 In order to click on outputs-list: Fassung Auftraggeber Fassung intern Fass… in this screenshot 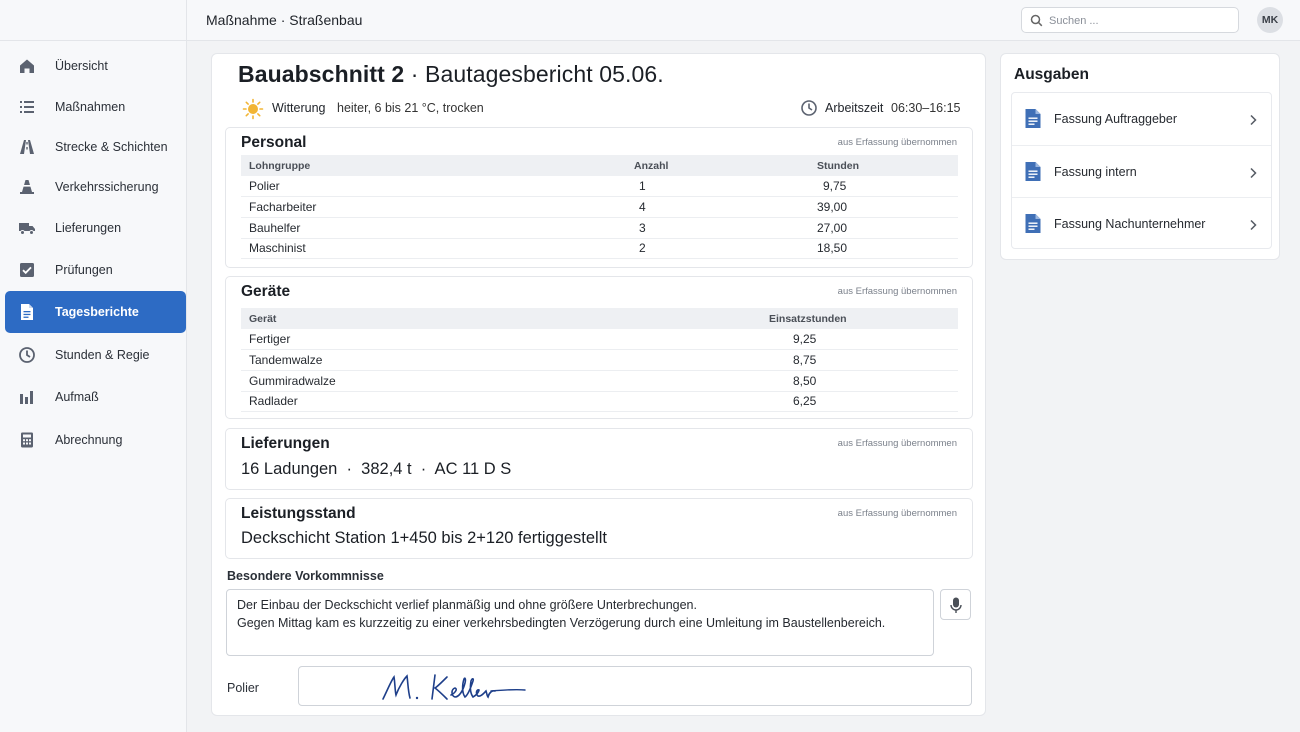, I will do `click(1141, 170)`.